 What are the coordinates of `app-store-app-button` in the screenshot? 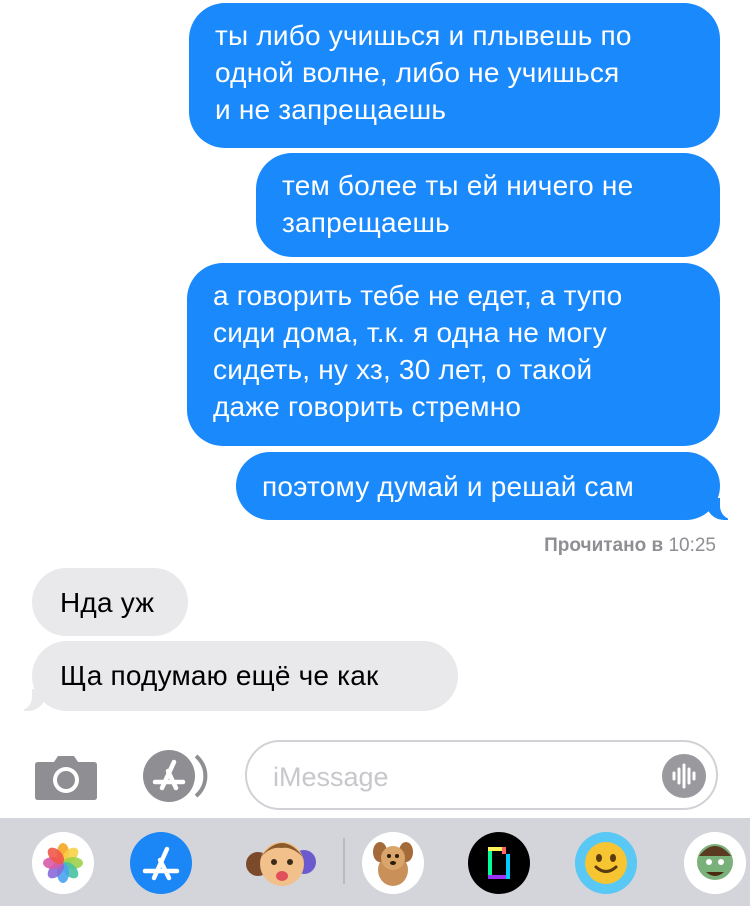 It's located at (161, 863).